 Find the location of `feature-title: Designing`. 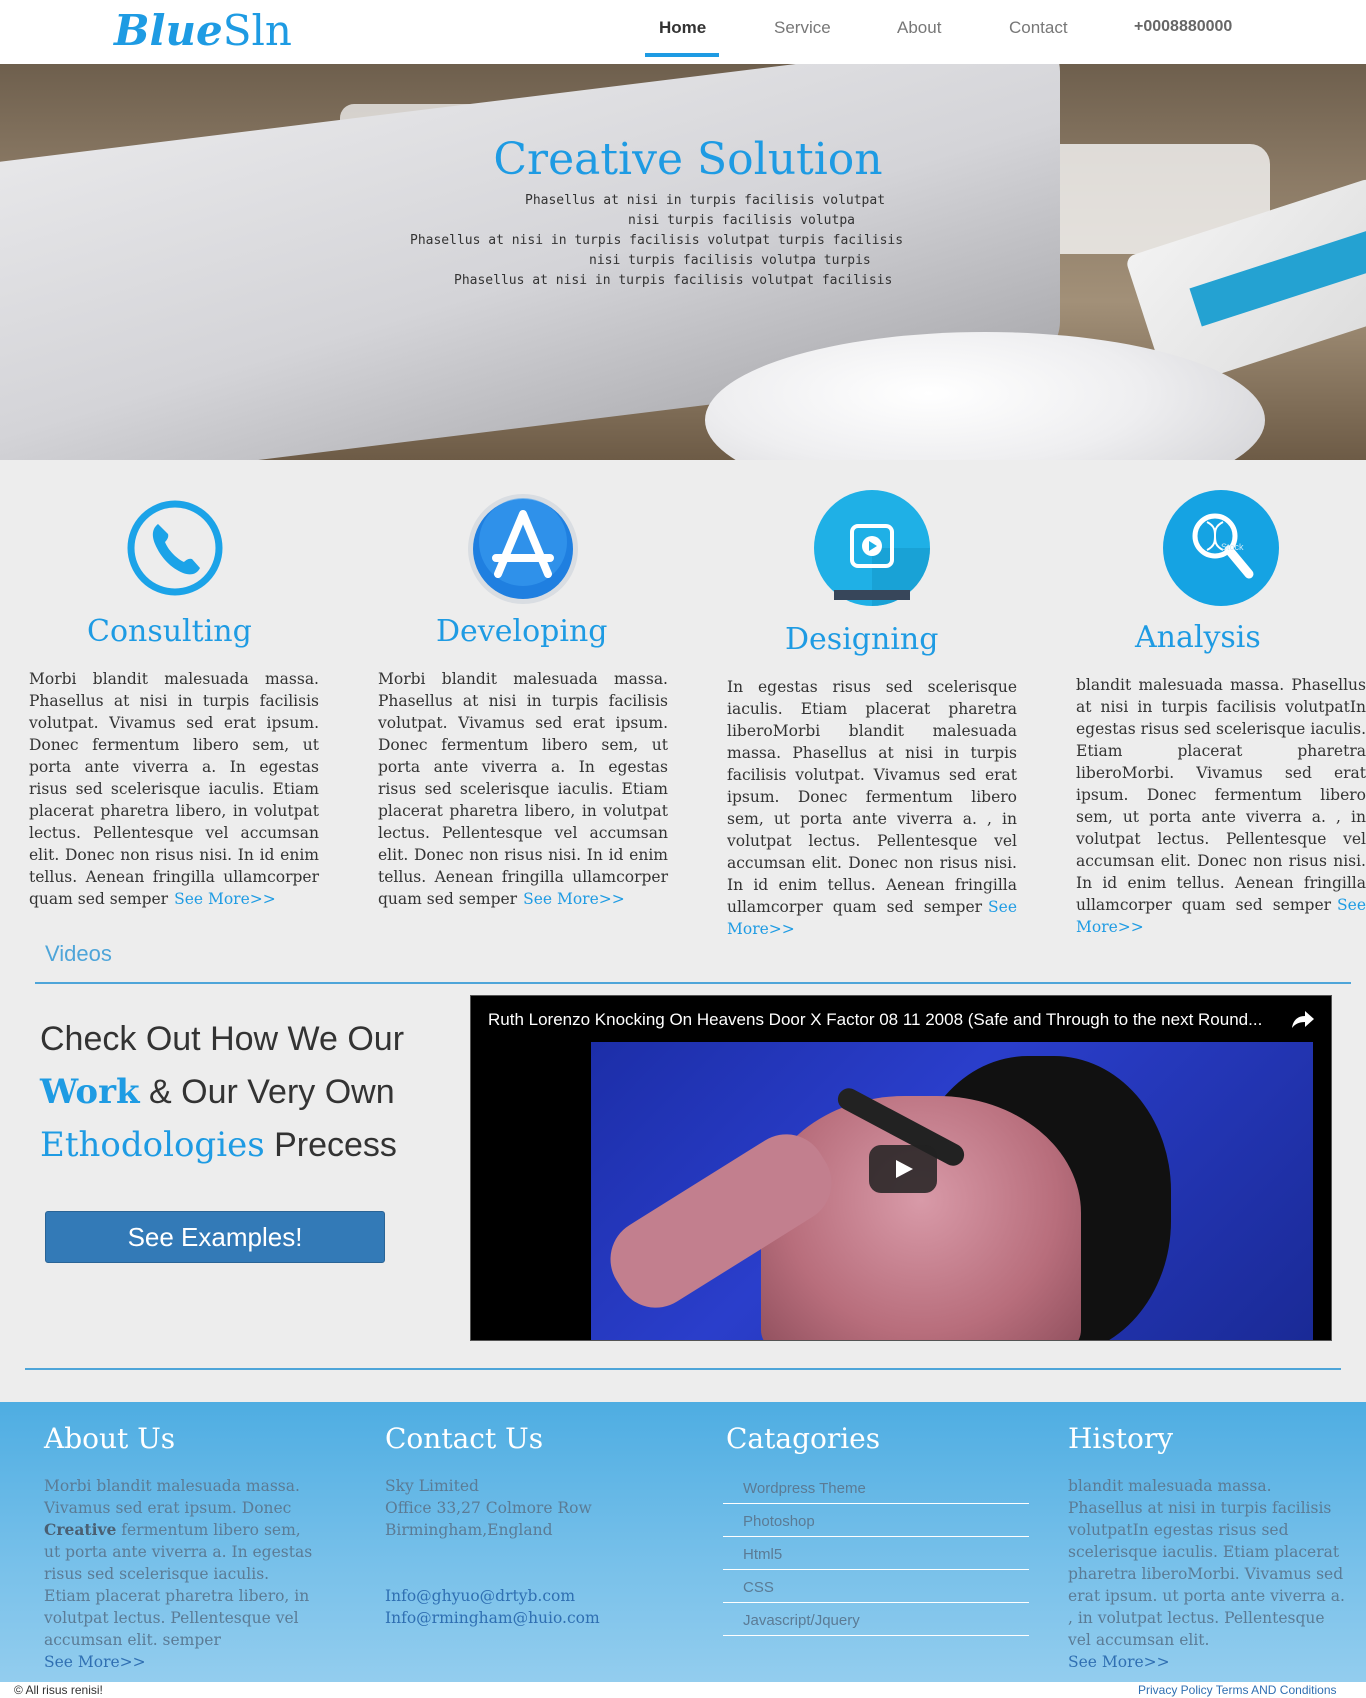

feature-title: Designing is located at coordinates (862, 639).